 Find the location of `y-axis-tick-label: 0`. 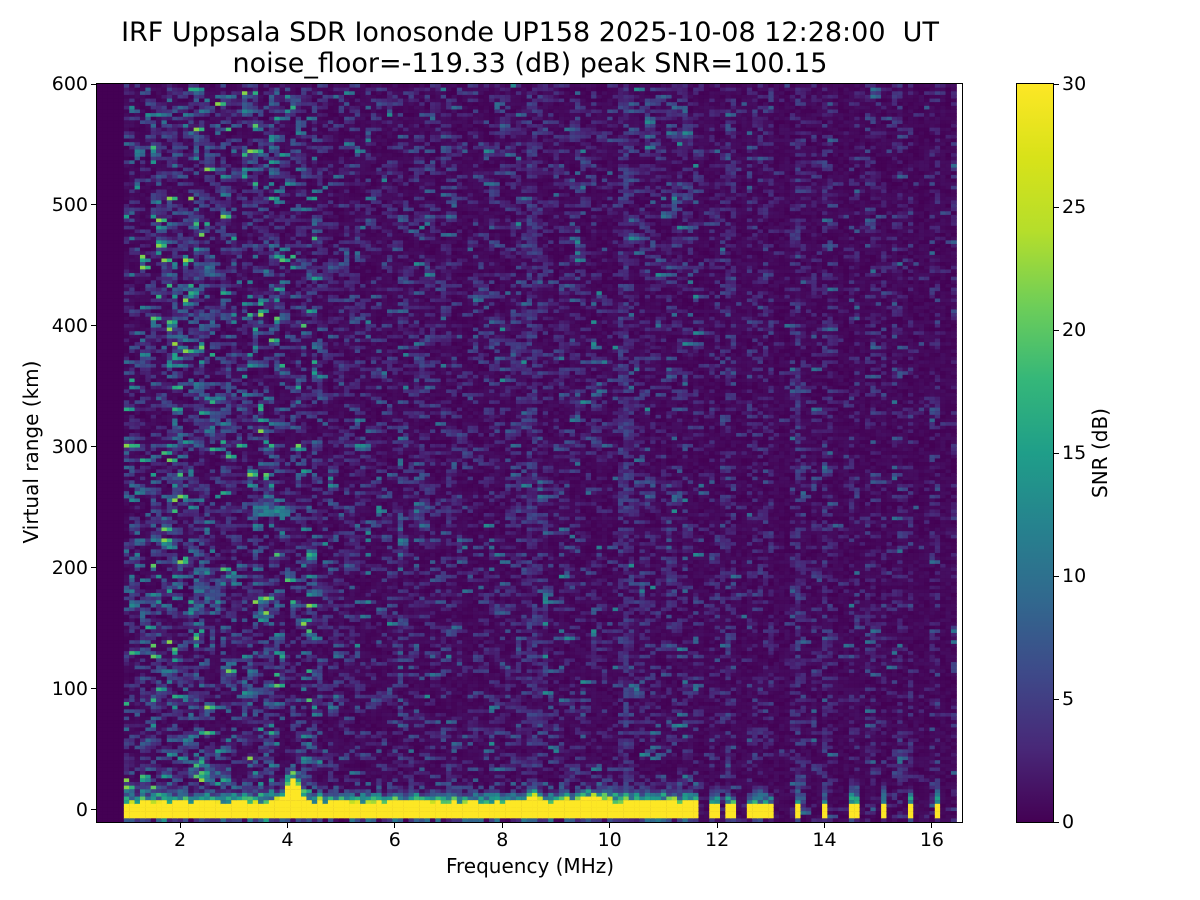

y-axis-tick-label: 0 is located at coordinates (81, 809).